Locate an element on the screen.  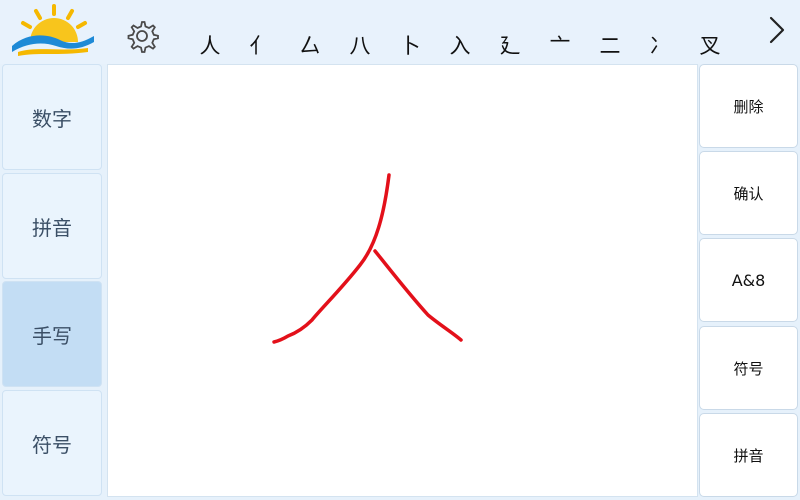
delete-button: 删除 is located at coordinates (748, 106).